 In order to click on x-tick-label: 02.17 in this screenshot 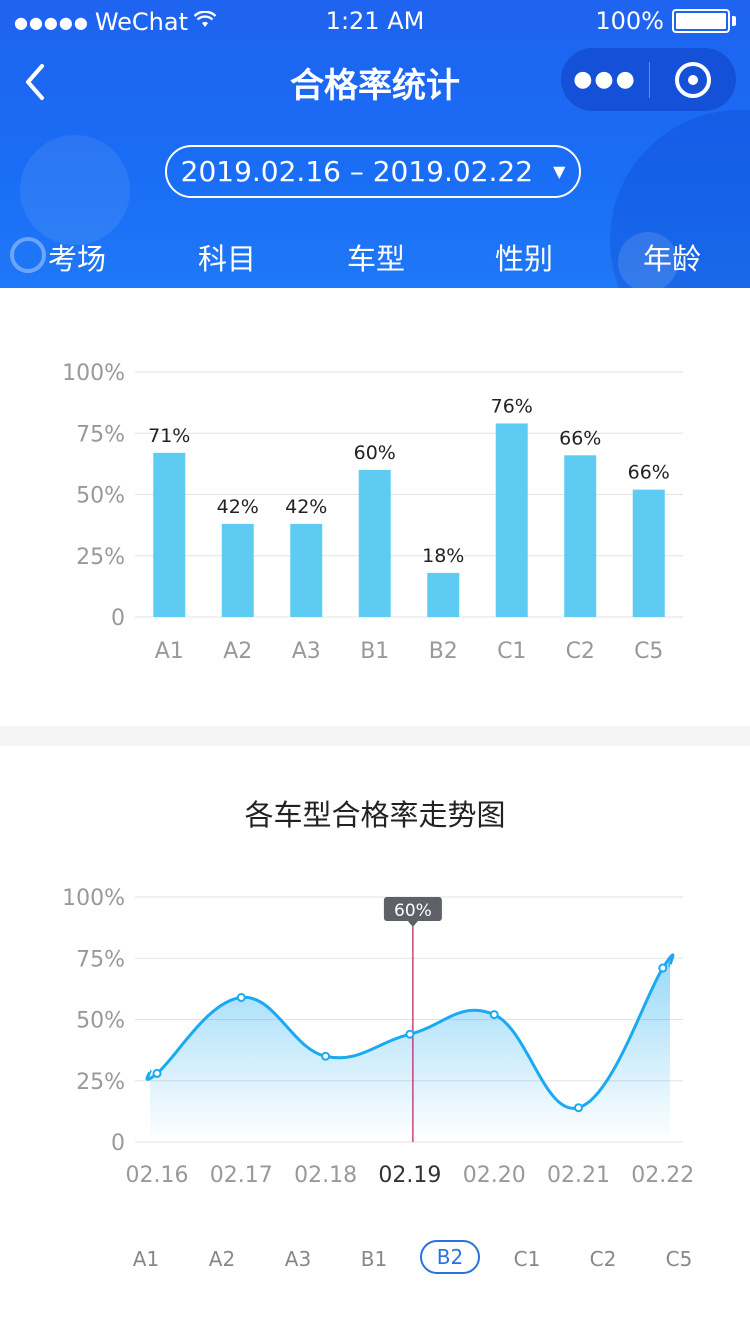, I will do `click(241, 1175)`.